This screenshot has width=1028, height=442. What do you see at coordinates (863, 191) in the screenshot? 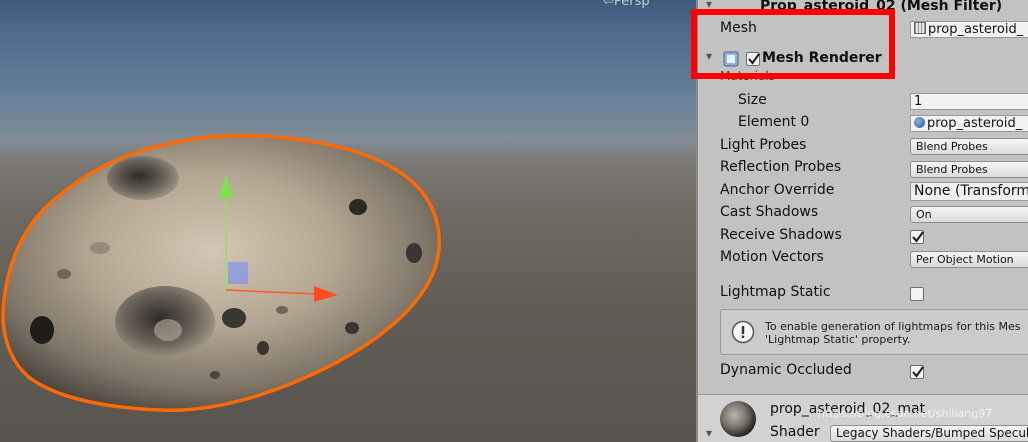
I see `anchor-override-row: Anchor Override None (Transform` at bounding box center [863, 191].